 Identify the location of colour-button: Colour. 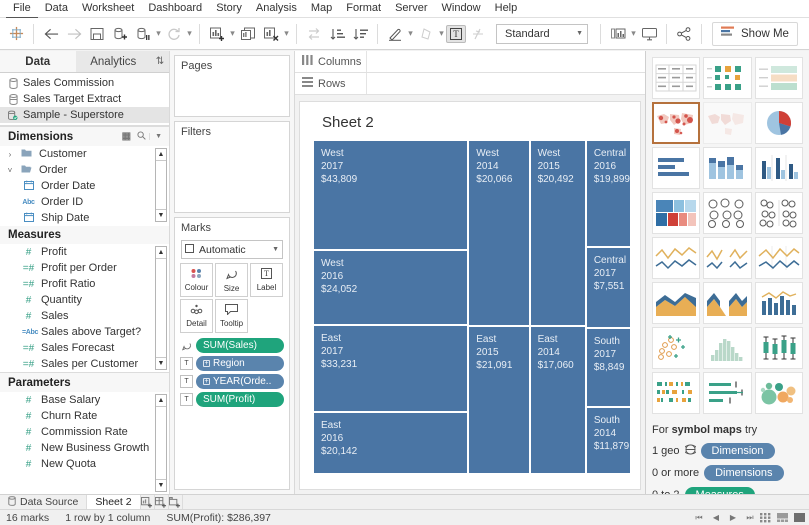
(196, 280).